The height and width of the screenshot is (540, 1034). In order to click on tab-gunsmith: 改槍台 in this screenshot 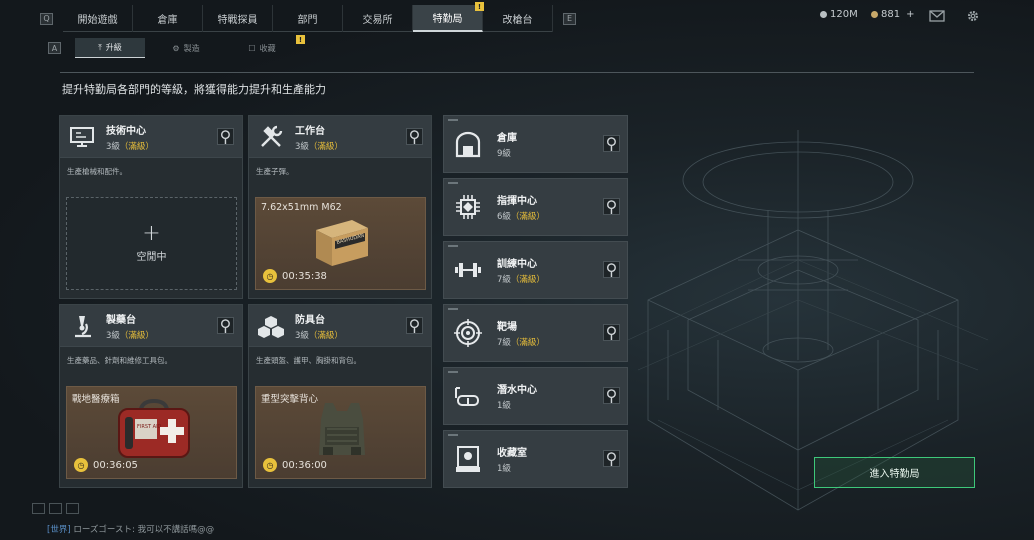, I will do `click(518, 18)`.